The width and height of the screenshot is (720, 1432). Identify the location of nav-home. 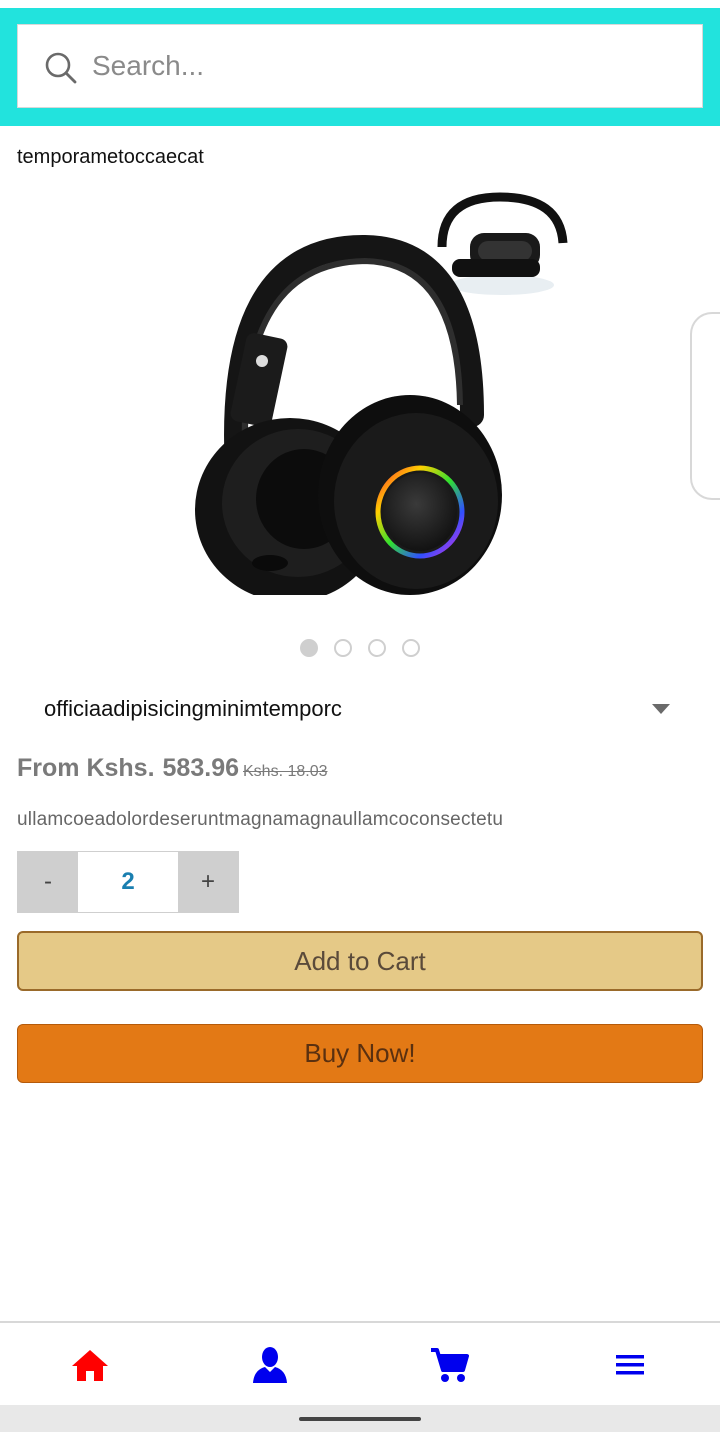
(90, 1365).